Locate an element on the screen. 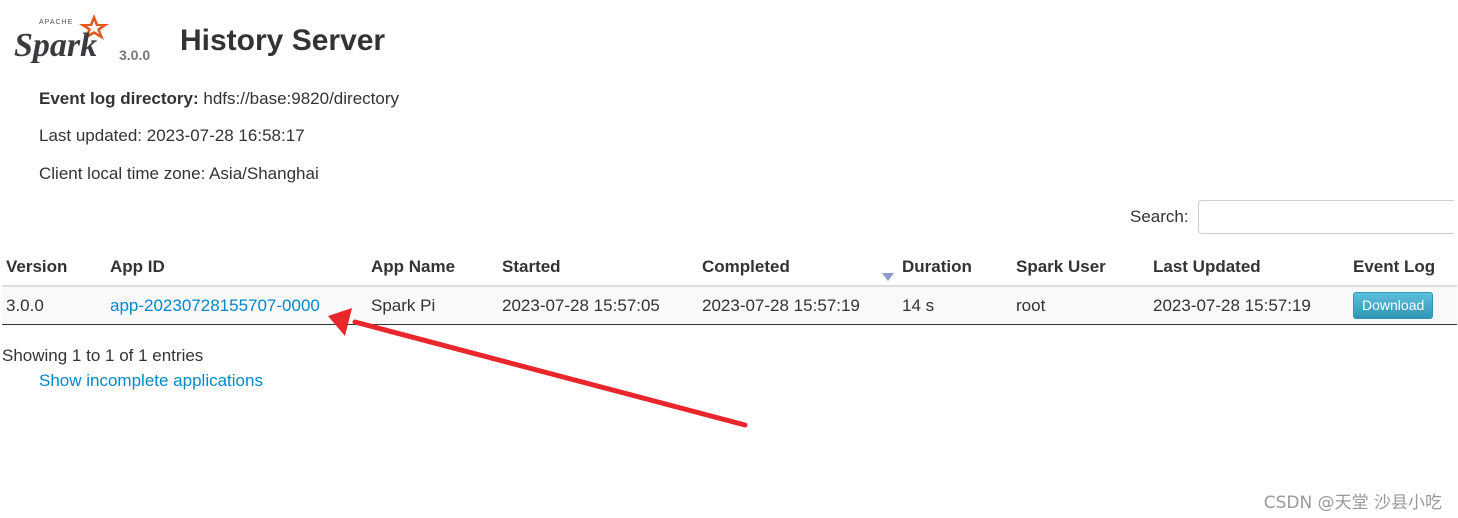 This screenshot has width=1458, height=518. col-event-log: Event Log is located at coordinates (1403, 267).